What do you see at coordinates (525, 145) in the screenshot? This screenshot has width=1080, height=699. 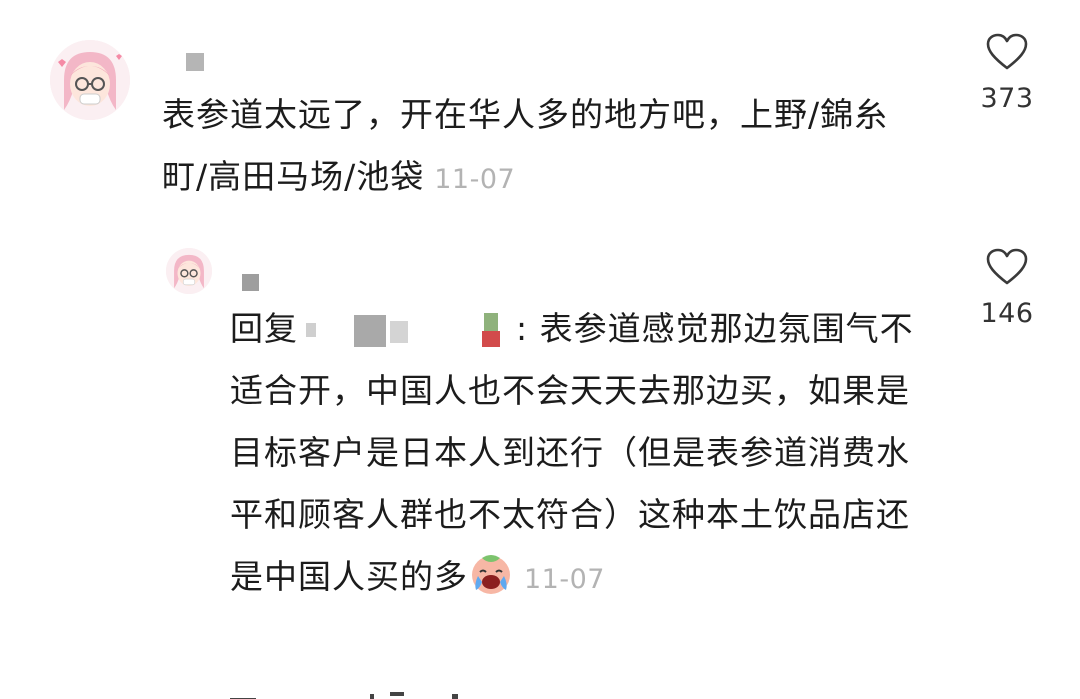 I see `comment-text: 表参道太远了，开在华人多的地方吧，上野/錦糸町/高田马场/池袋` at bounding box center [525, 145].